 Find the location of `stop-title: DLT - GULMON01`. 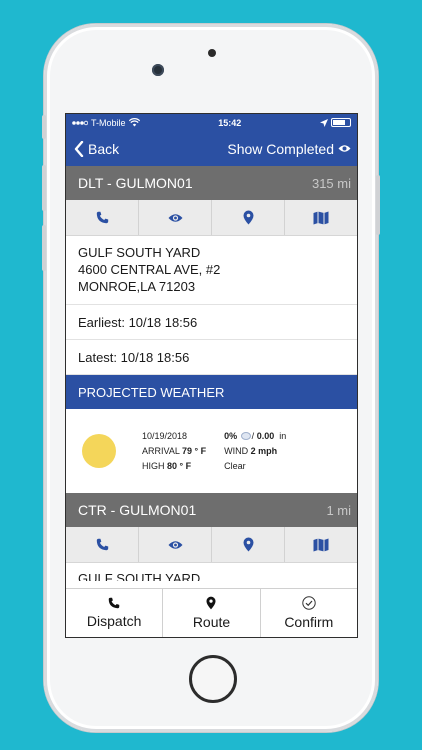

stop-title: DLT - GULMON01 is located at coordinates (135, 183).